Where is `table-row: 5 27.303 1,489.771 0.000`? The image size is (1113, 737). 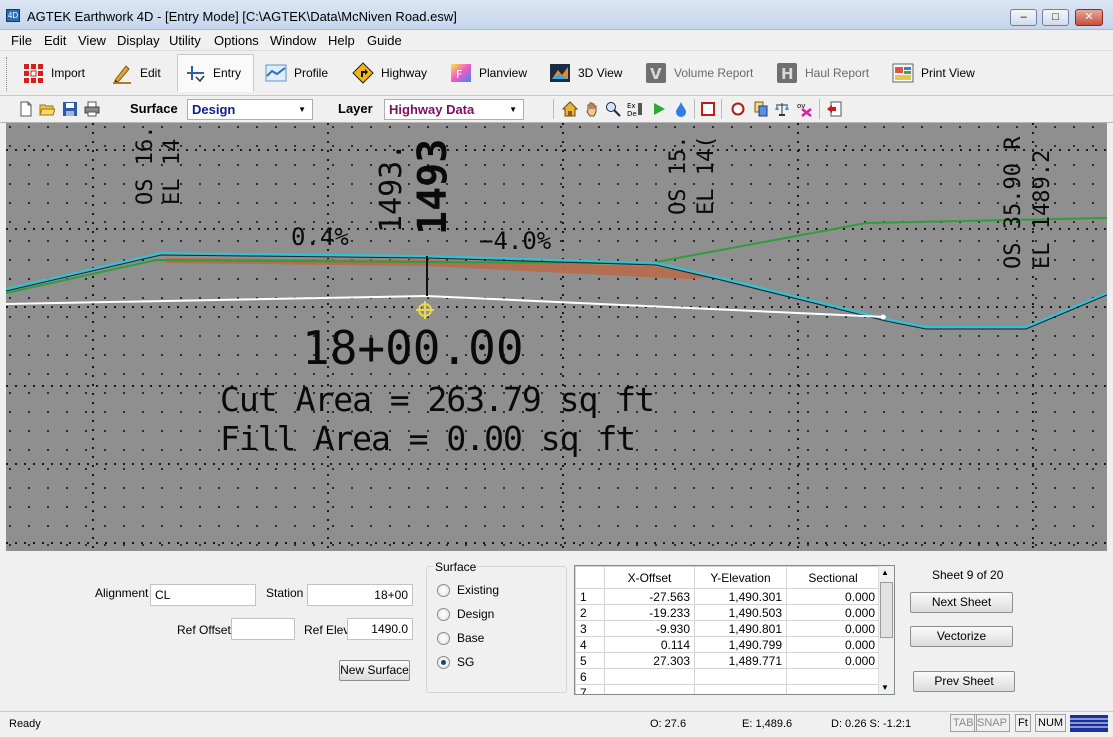 table-row: 5 27.303 1,489.771 0.000 is located at coordinates (727, 660).